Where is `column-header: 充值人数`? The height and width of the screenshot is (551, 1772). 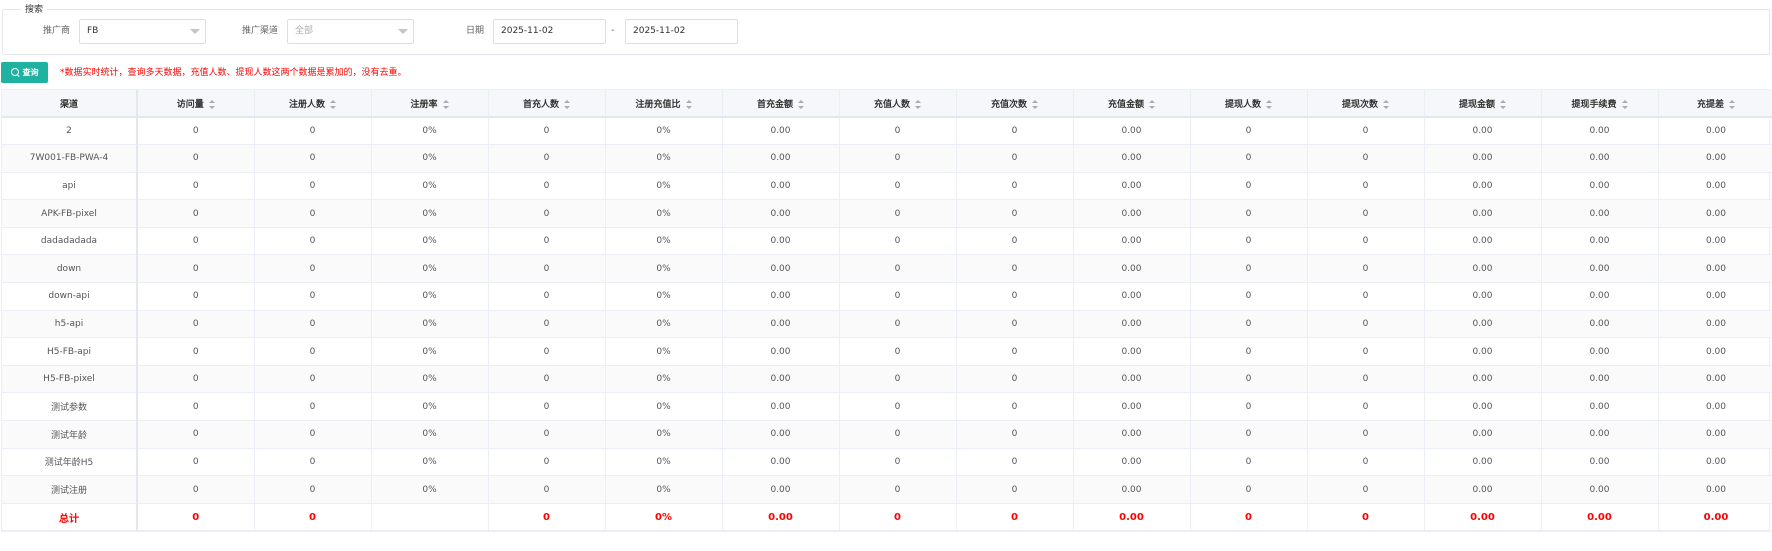
column-header: 充值人数 is located at coordinates (898, 104).